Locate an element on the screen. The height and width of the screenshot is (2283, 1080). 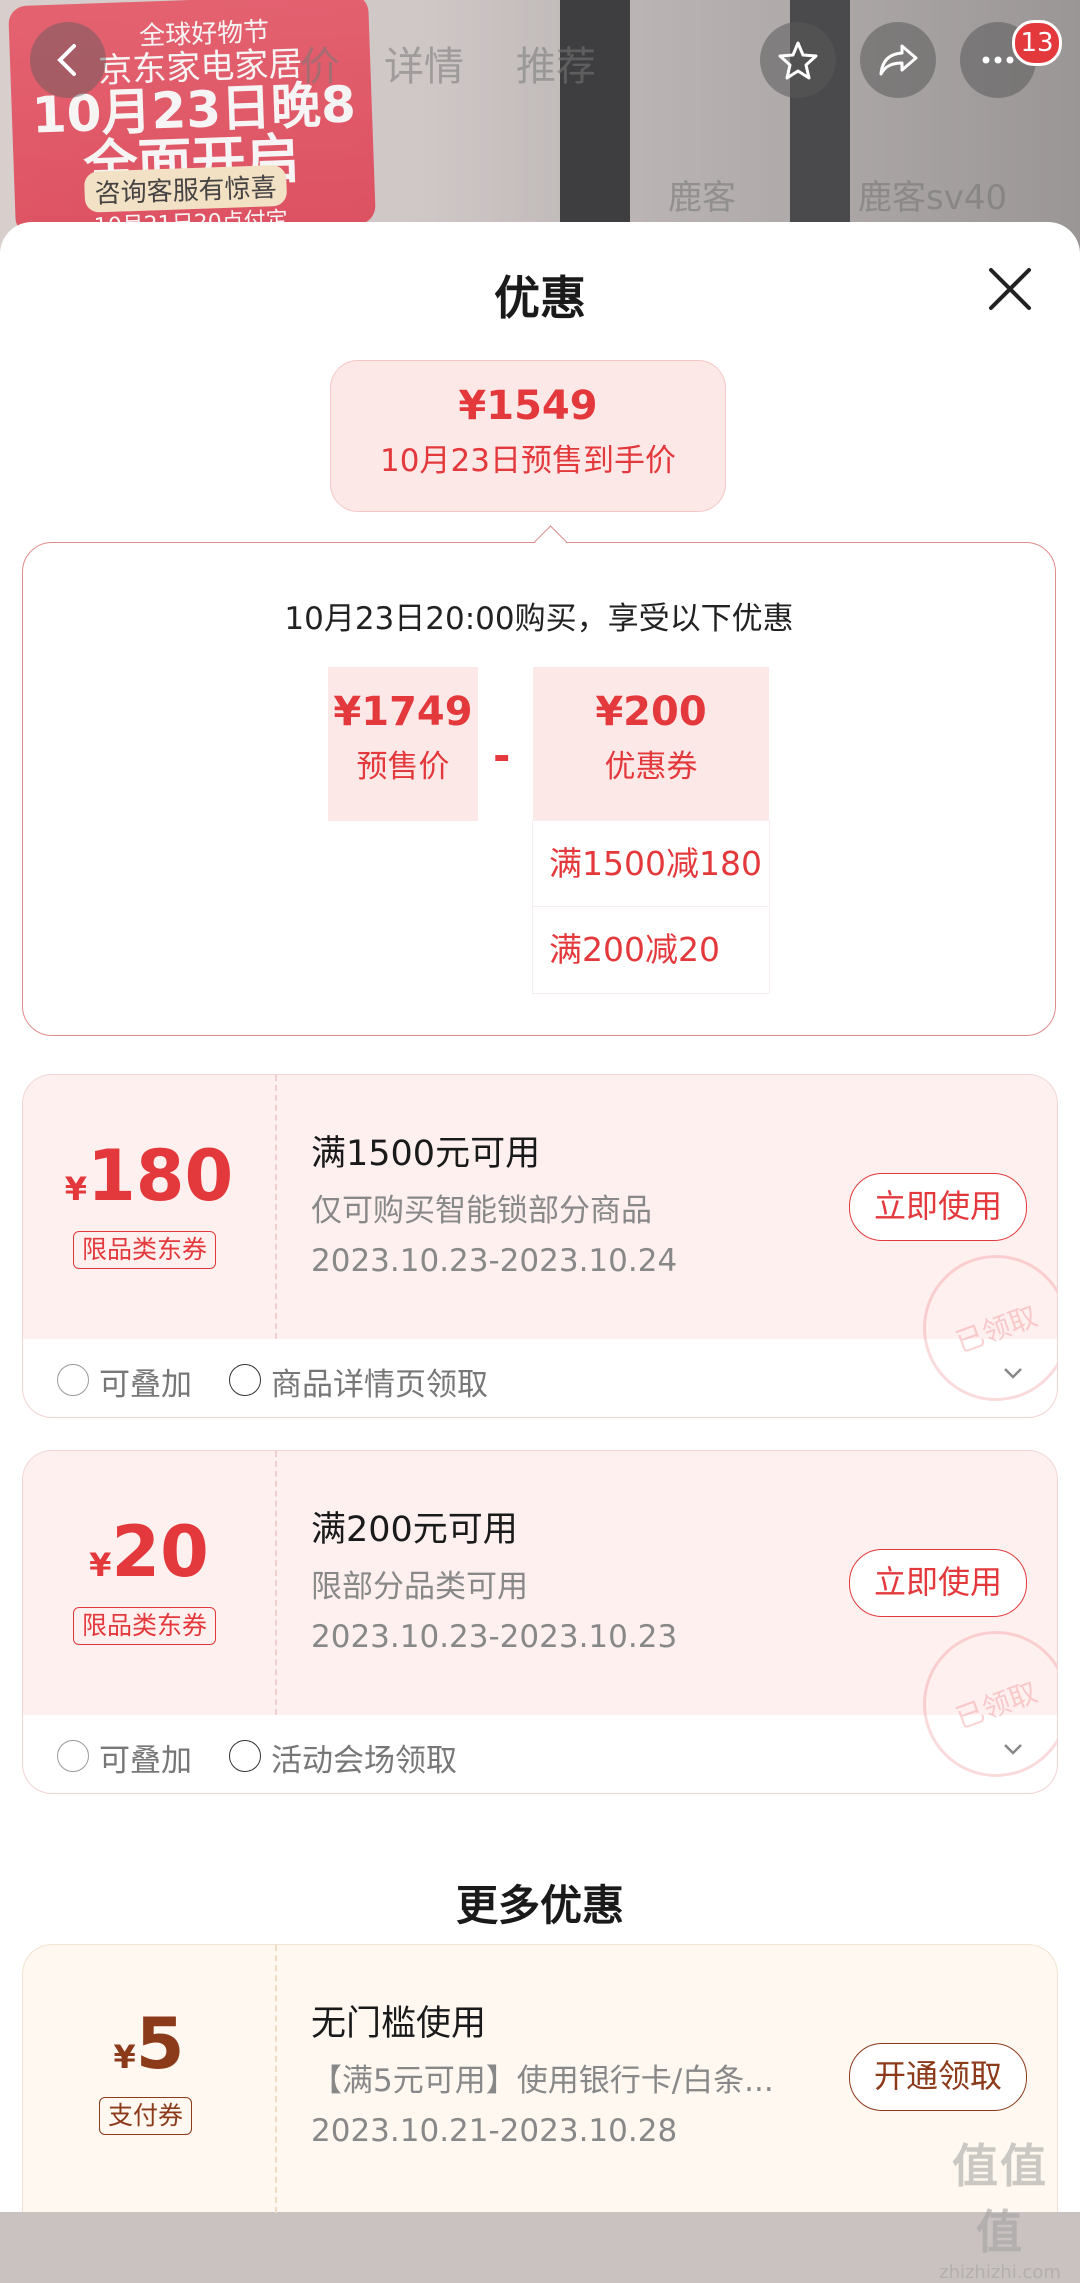
favorite-button is located at coordinates (798, 60).